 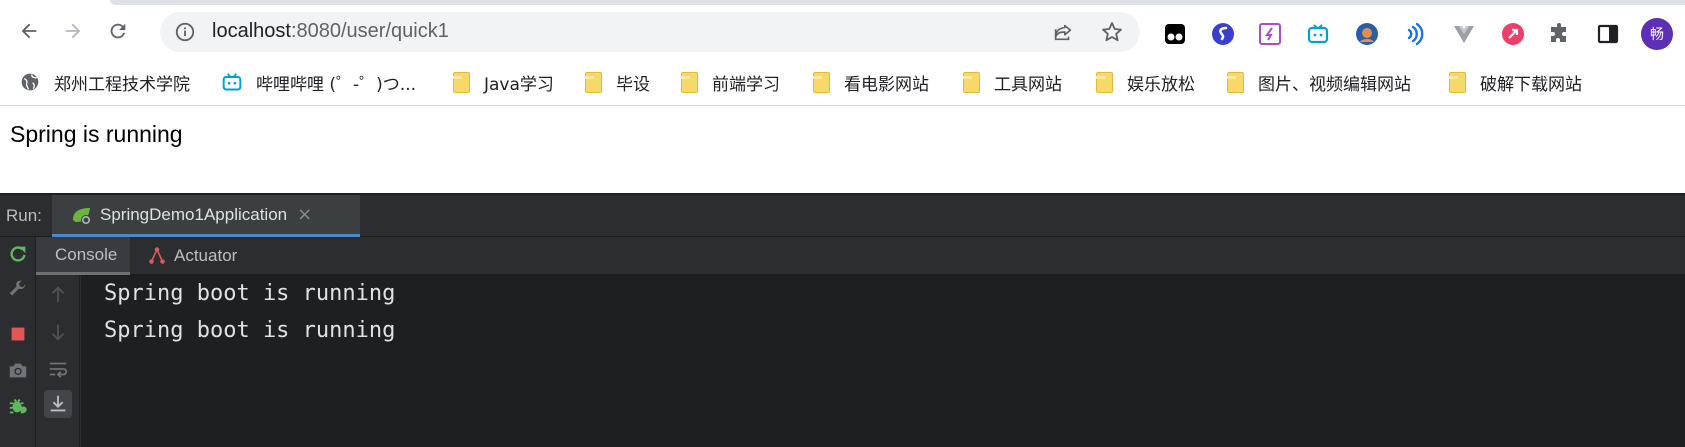 I want to click on bookmark-folder: 图片、视频编辑网站, so click(x=1319, y=82).